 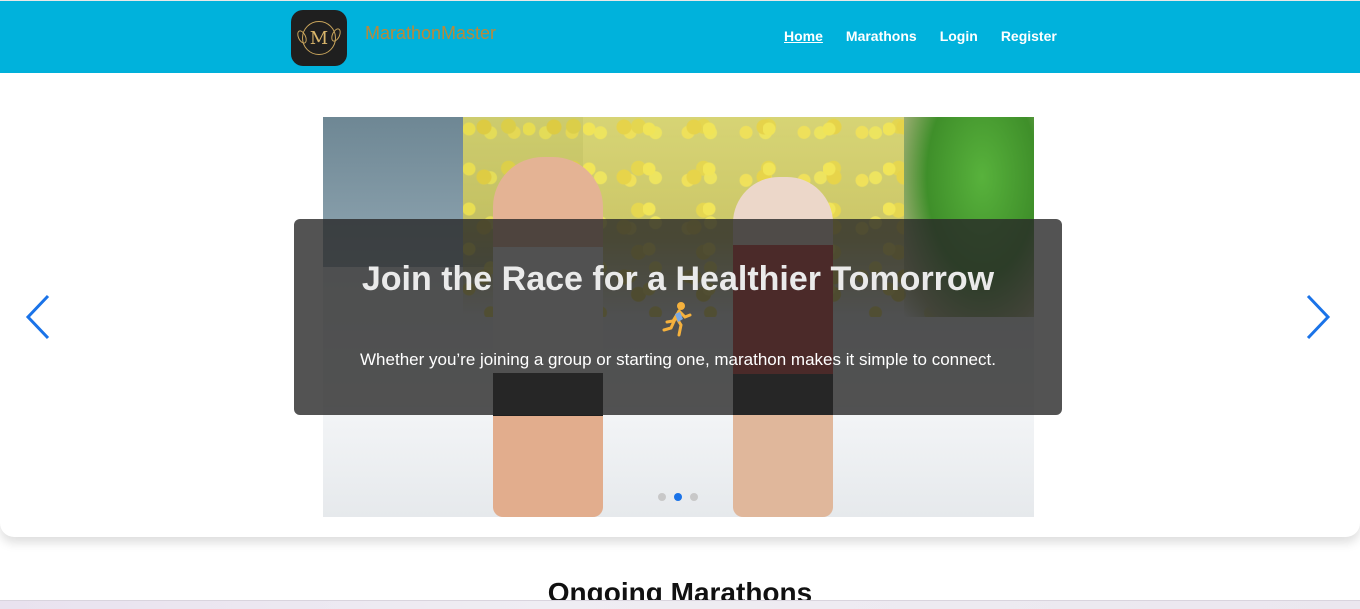 What do you see at coordinates (430, 33) in the screenshot?
I see `brand-name: MarathonMaster` at bounding box center [430, 33].